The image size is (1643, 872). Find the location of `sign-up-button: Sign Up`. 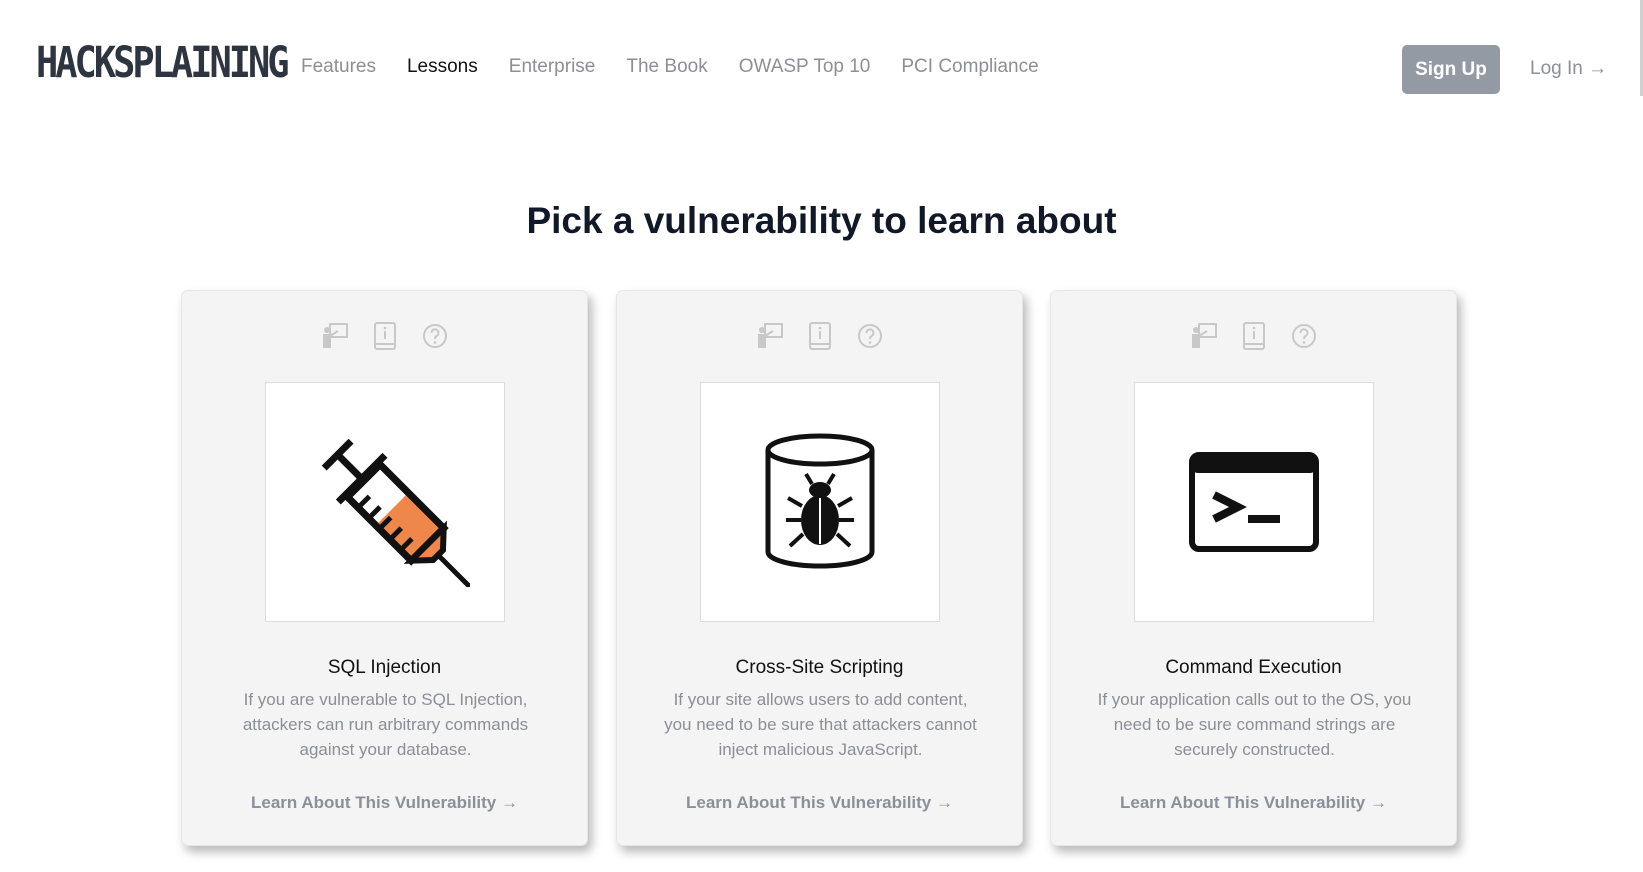

sign-up-button: Sign Up is located at coordinates (1451, 69).